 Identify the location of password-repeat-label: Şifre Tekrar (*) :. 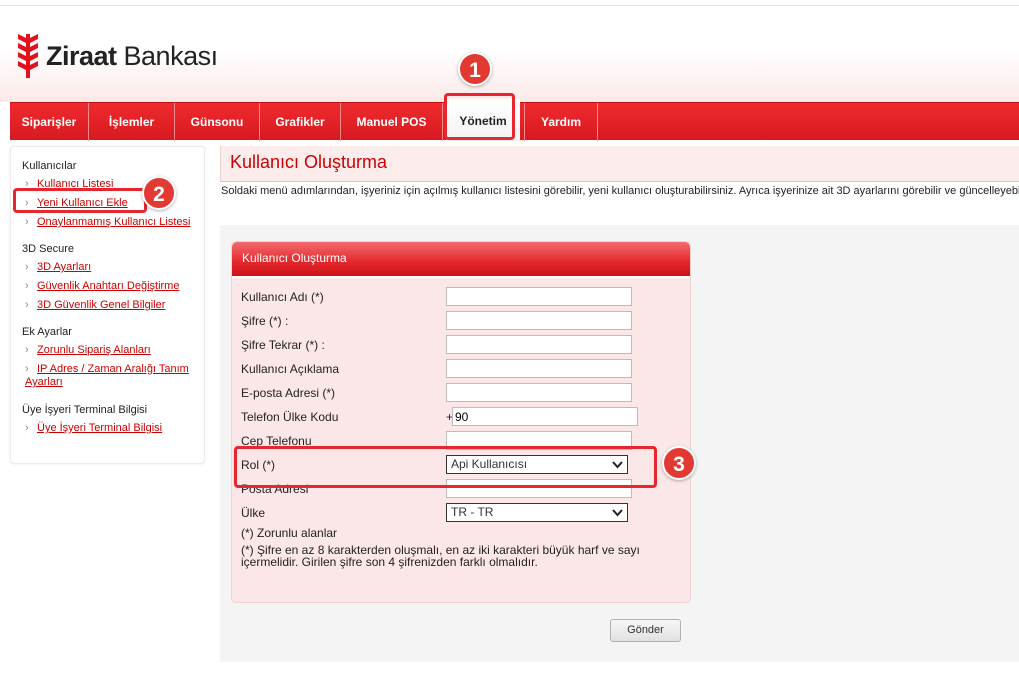
(283, 345).